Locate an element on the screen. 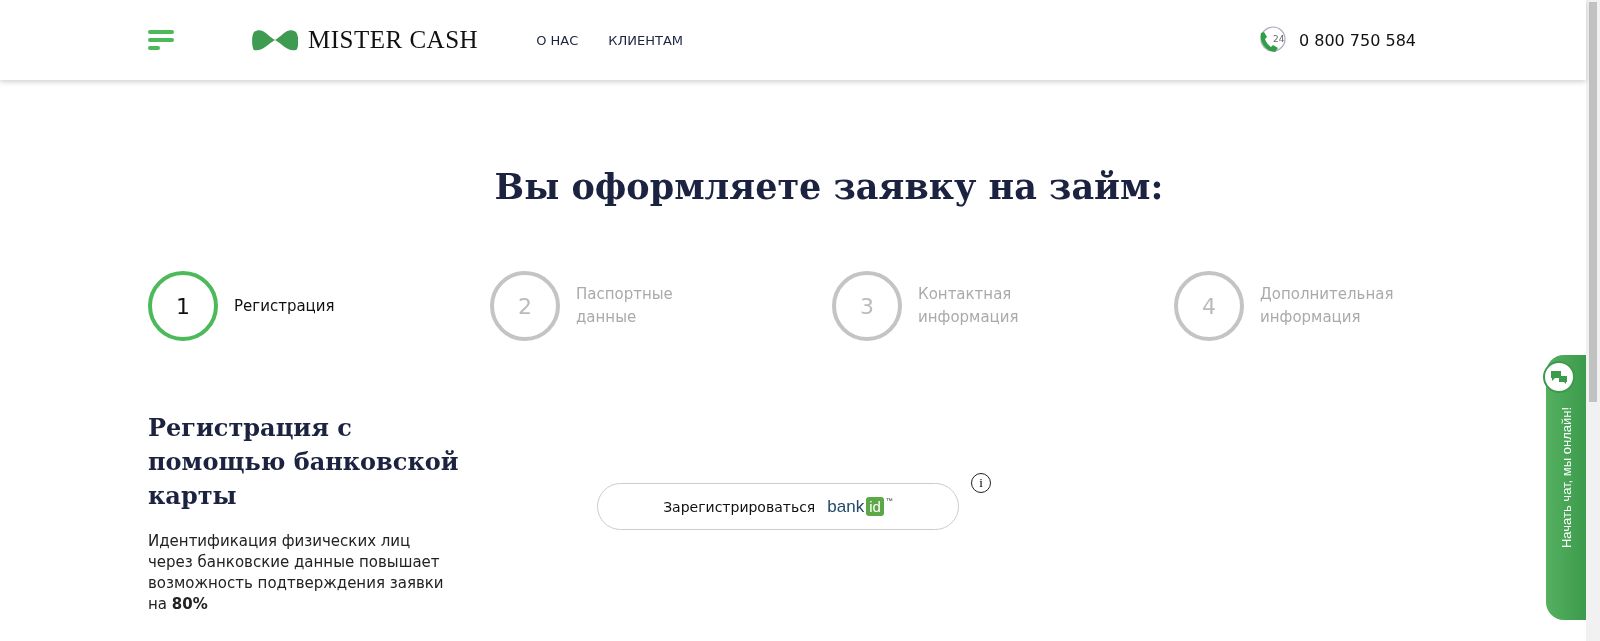 The width and height of the screenshot is (1600, 641). section-heading: Регистрация с помощью банковской карты is located at coordinates (304, 462).